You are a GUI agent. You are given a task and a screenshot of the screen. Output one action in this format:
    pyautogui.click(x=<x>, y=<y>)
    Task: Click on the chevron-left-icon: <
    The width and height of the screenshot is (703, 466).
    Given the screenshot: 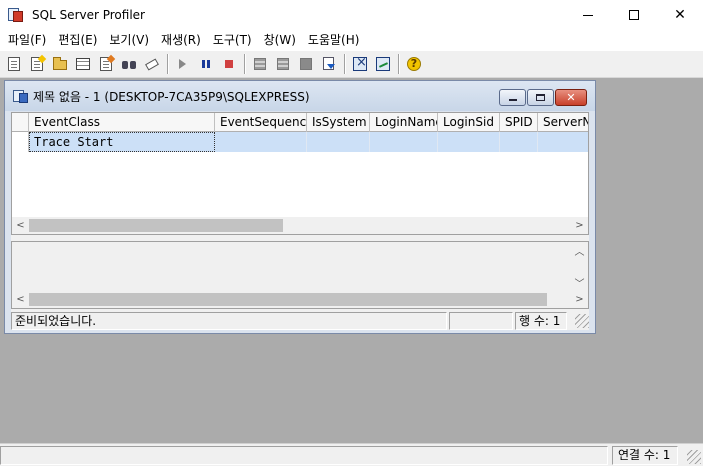 What is the action you would take?
    pyautogui.click(x=20, y=299)
    